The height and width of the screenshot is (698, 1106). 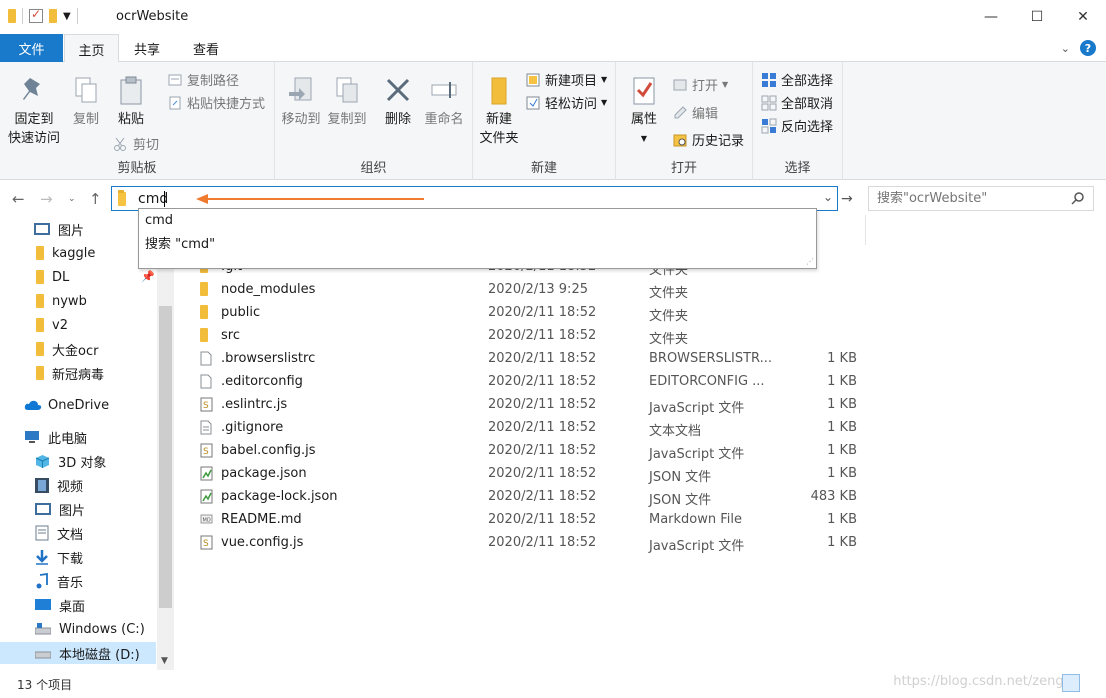 I want to click on edit-button: 编辑, so click(x=695, y=112).